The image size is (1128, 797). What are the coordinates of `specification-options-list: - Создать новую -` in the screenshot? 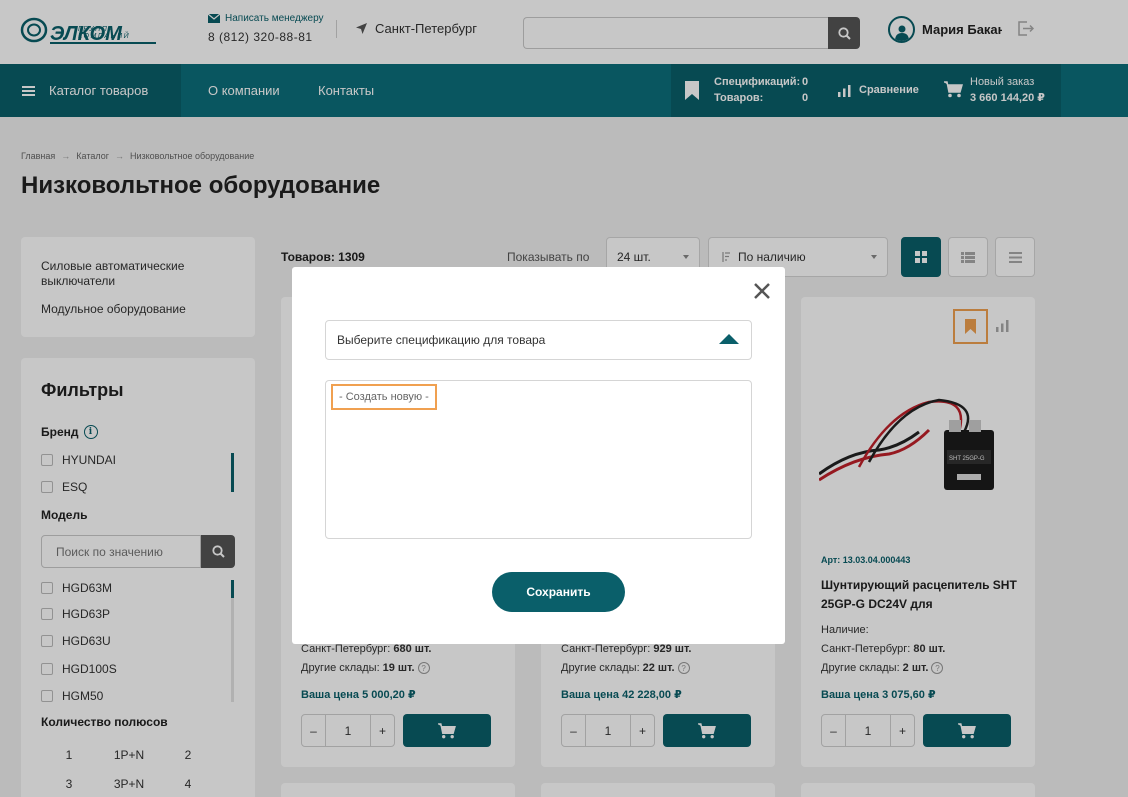 It's located at (538, 459).